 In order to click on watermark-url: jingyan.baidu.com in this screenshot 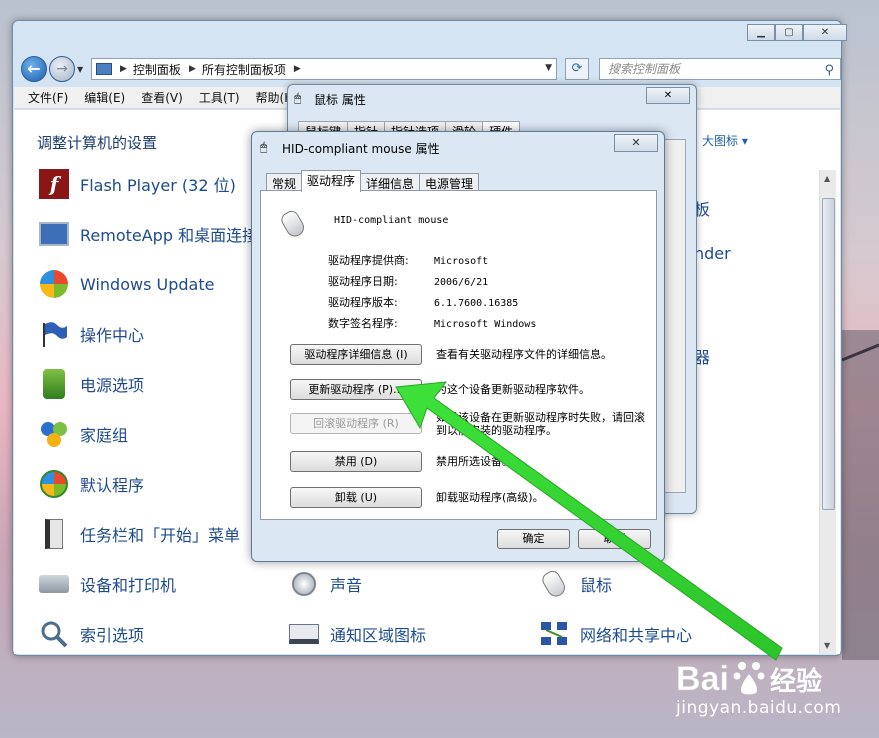, I will do `click(759, 708)`.